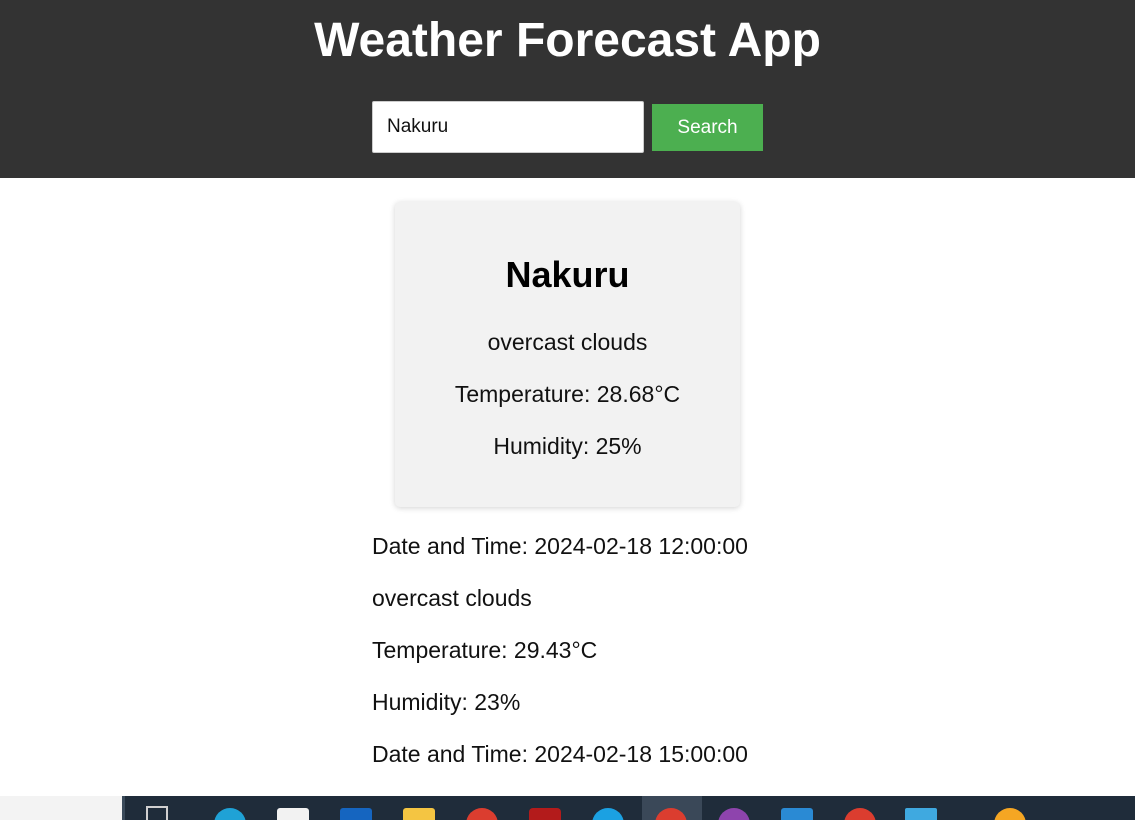 This screenshot has height=820, width=1135. Describe the element at coordinates (230, 814) in the screenshot. I see `edge-icon` at that location.